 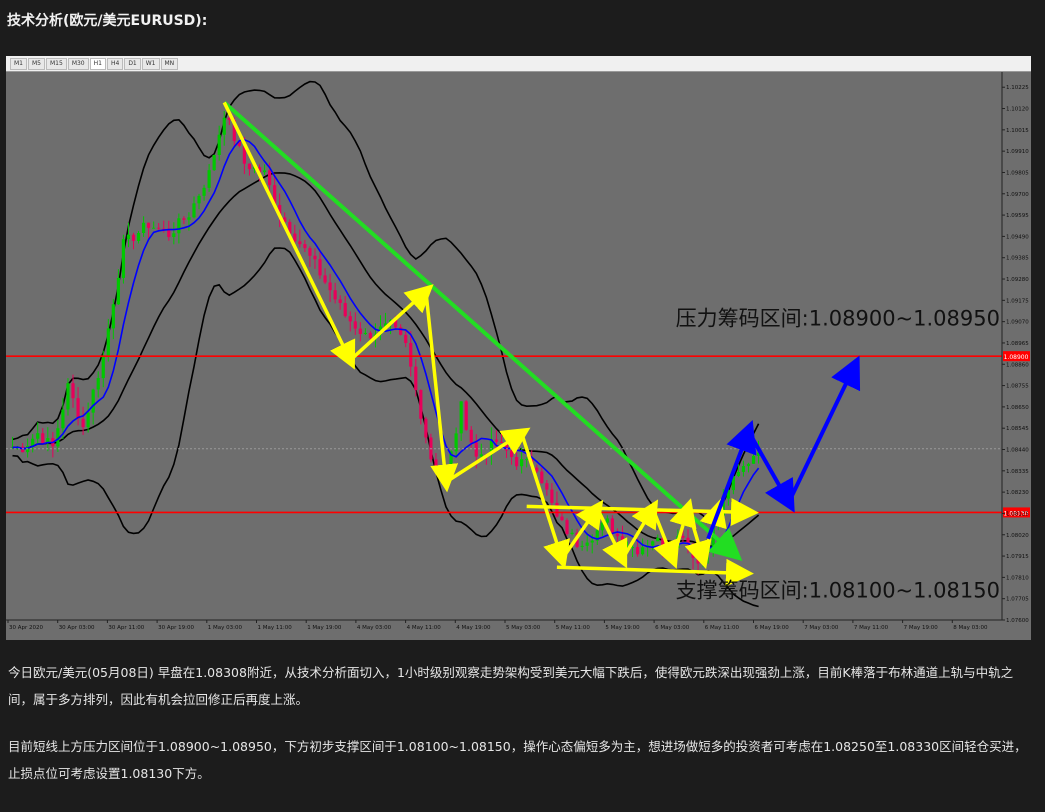 What do you see at coordinates (1017, 621) in the screenshot?
I see `y-tick-label: 1.07600` at bounding box center [1017, 621].